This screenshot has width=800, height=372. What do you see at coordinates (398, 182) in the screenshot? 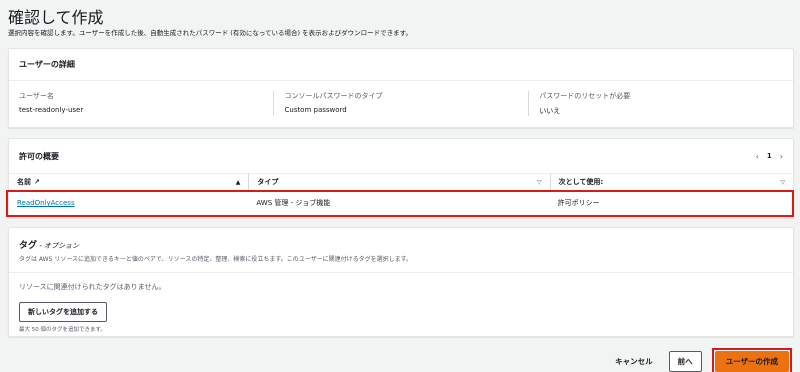
I see `column-type-header: タイプ ▽` at bounding box center [398, 182].